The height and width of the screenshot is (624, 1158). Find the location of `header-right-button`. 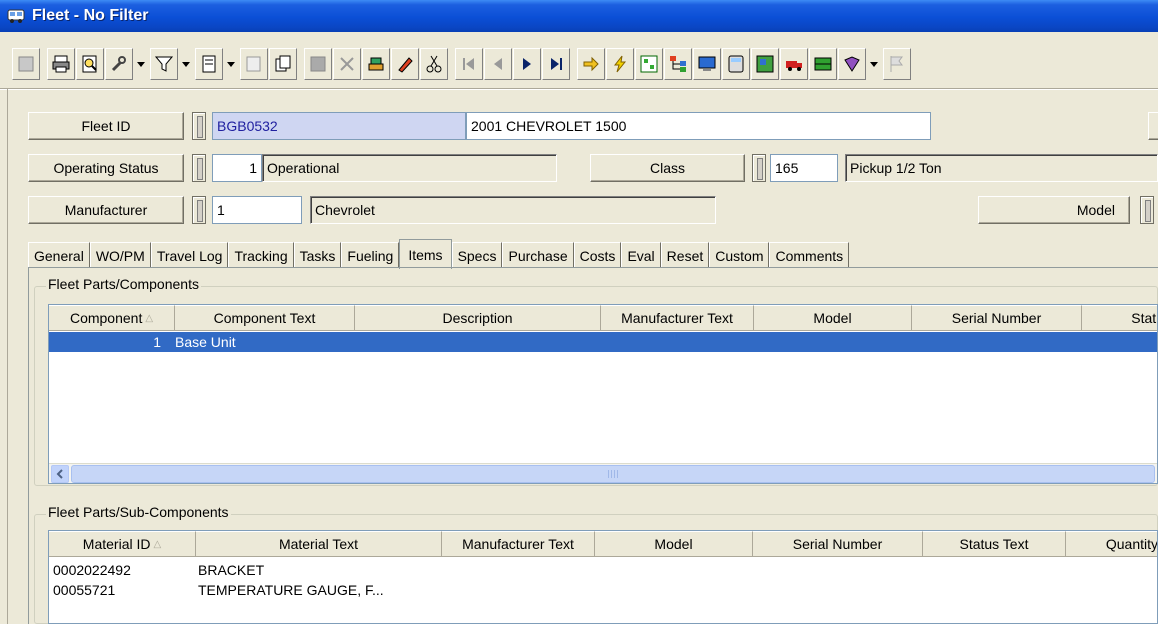

header-right-button is located at coordinates (1153, 126).